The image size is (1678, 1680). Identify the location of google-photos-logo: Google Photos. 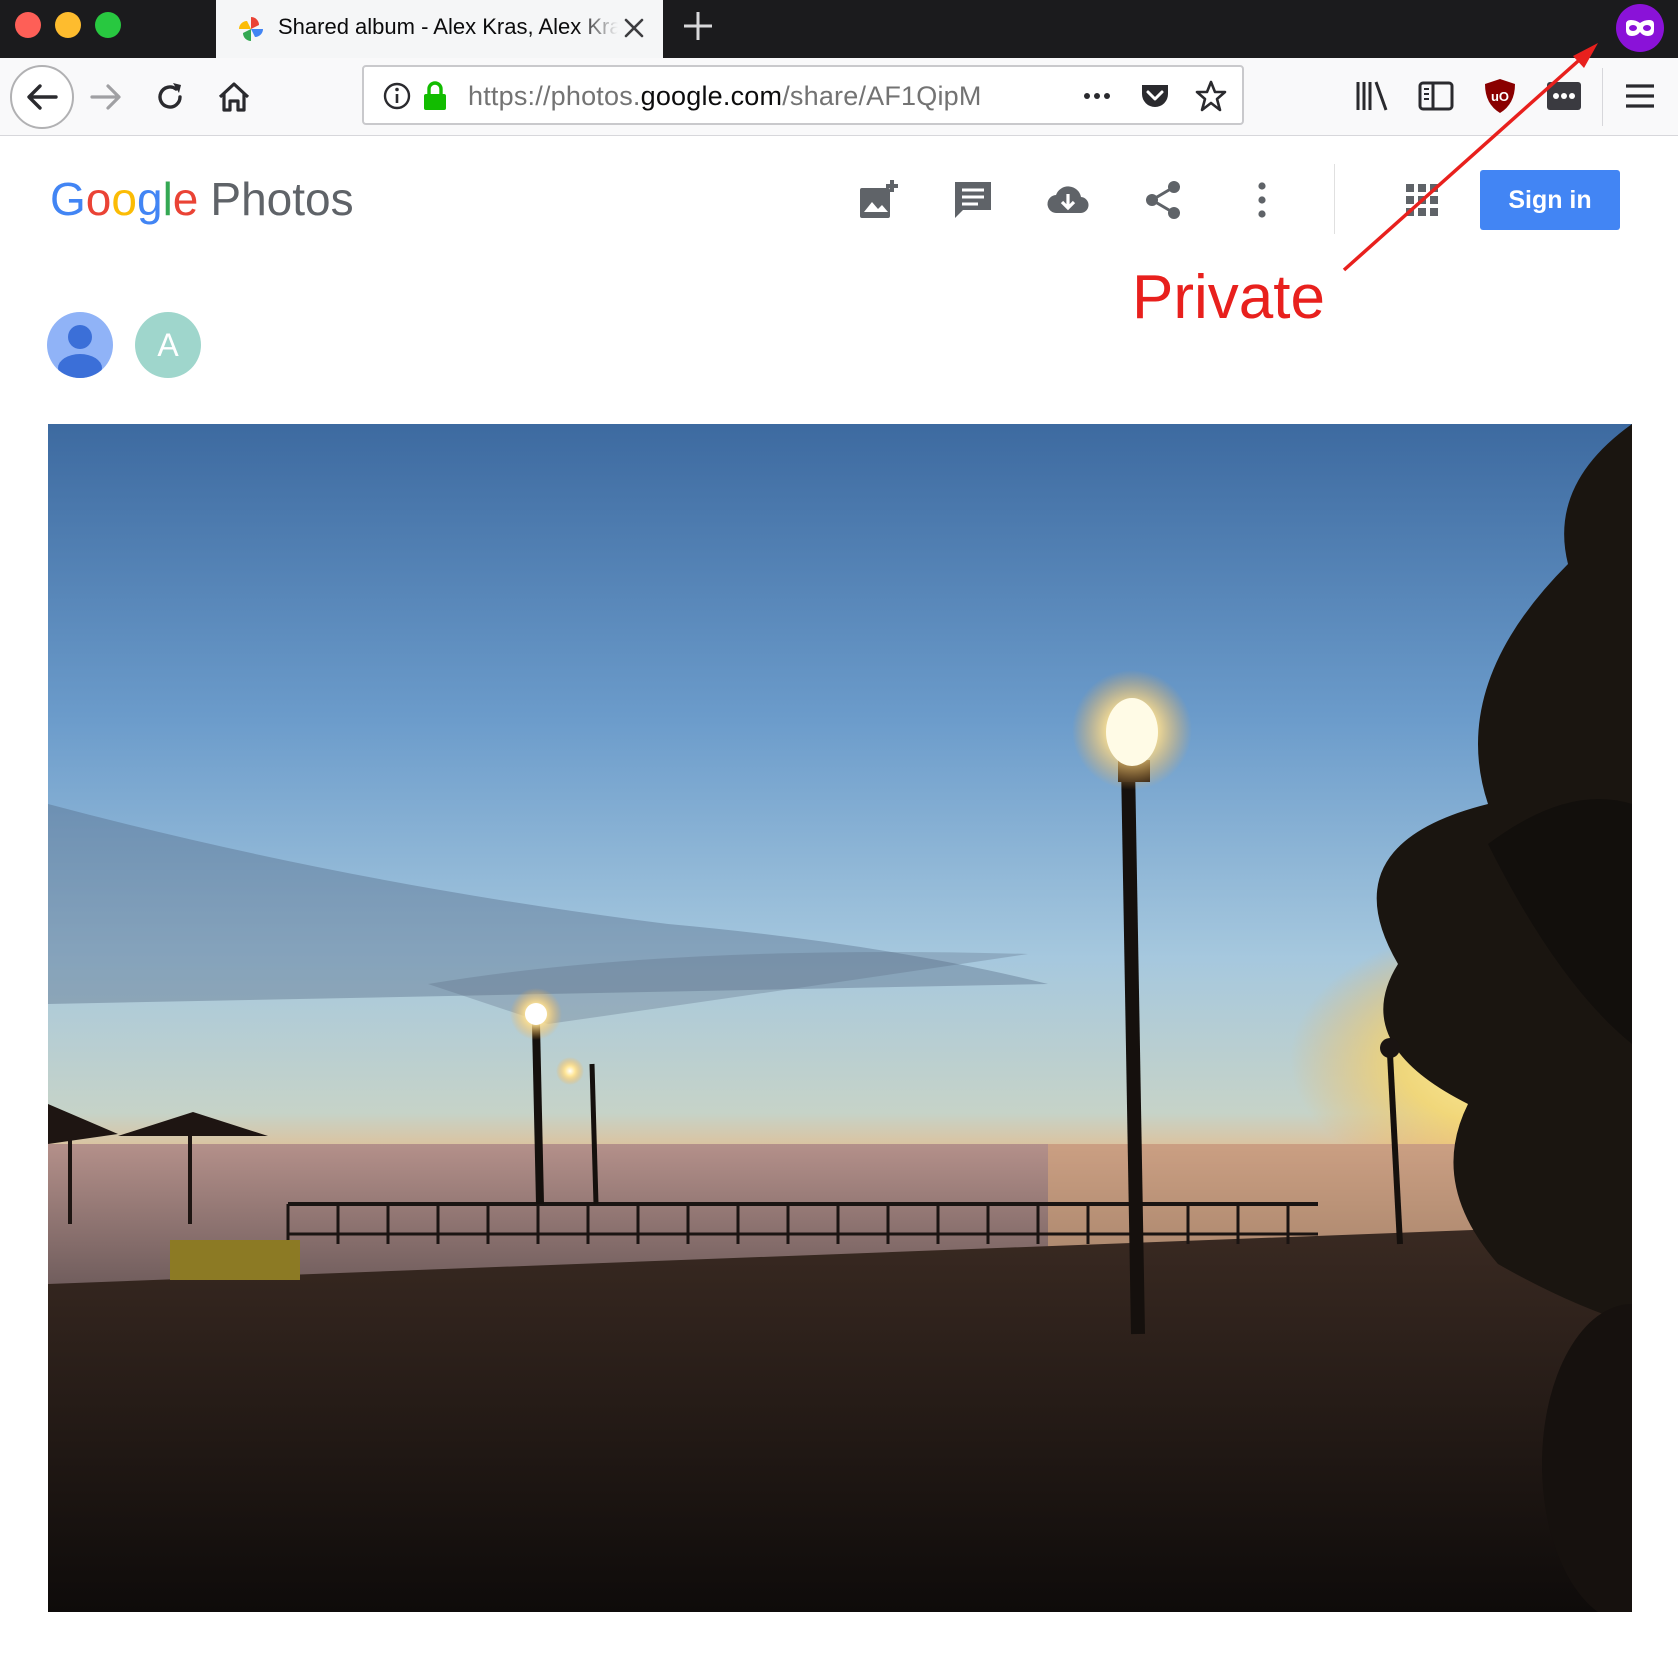
(202, 199).